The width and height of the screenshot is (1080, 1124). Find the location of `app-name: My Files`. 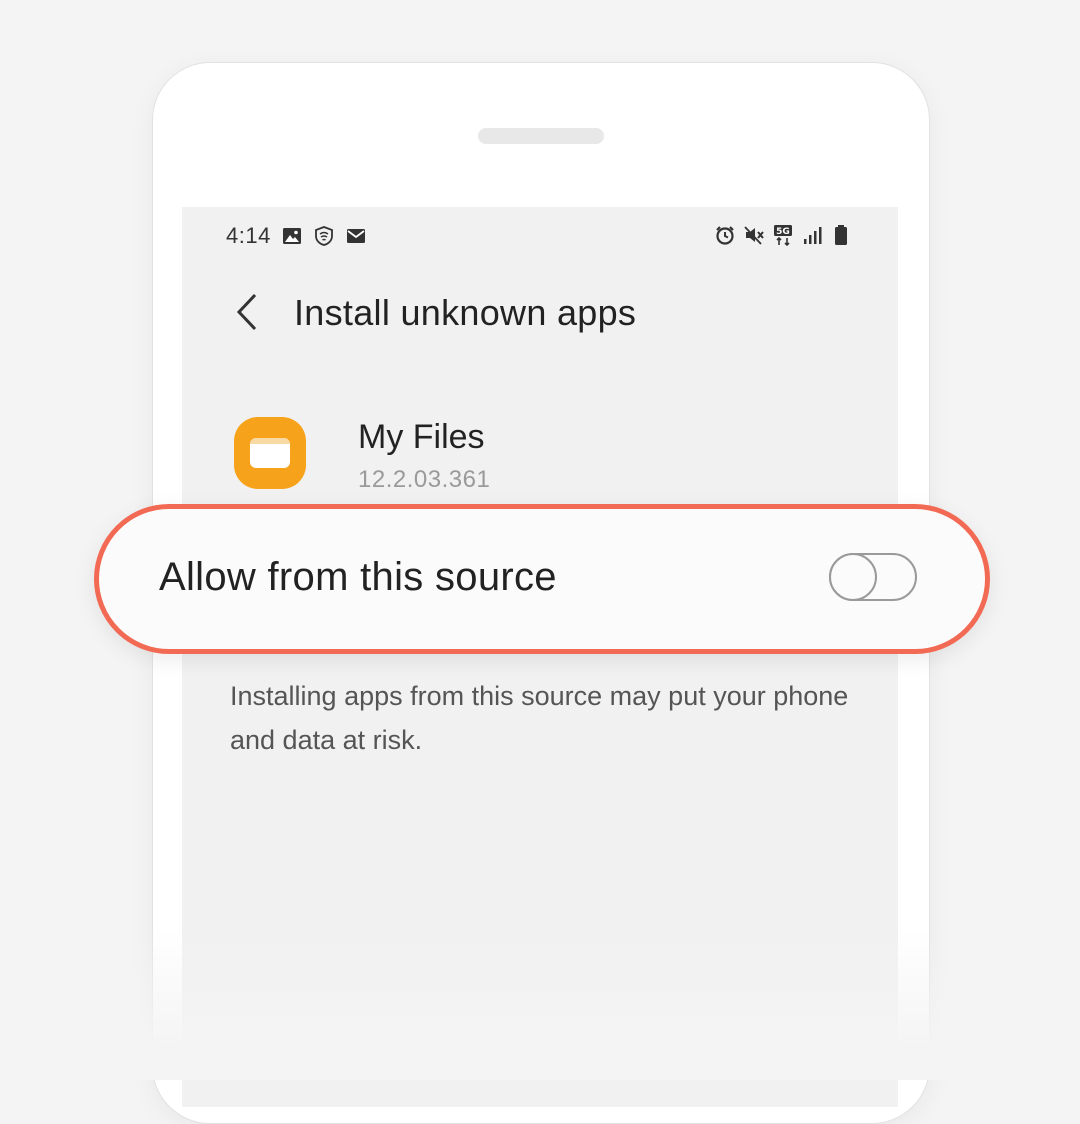

app-name: My Files is located at coordinates (421, 437).